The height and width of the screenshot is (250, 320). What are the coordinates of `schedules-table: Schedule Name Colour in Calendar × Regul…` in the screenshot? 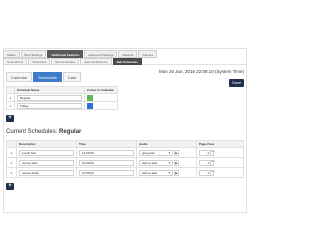 It's located at (62, 98).